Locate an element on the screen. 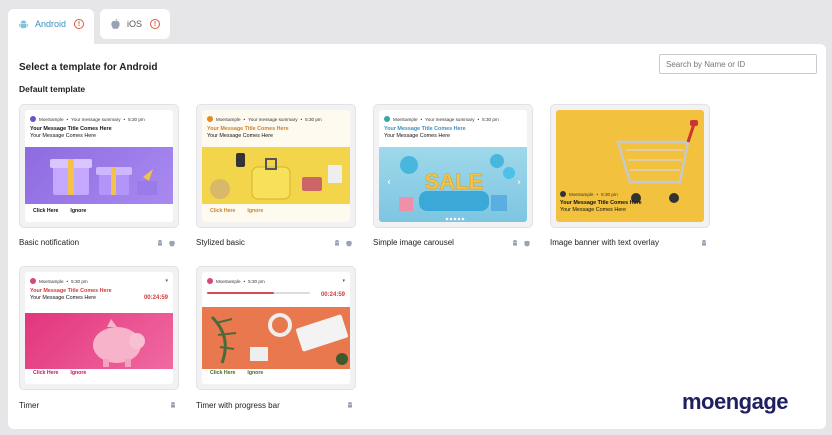 Image resolution: width=832 pixels, height=435 pixels. template-name: Timer with progress bar is located at coordinates (238, 405).